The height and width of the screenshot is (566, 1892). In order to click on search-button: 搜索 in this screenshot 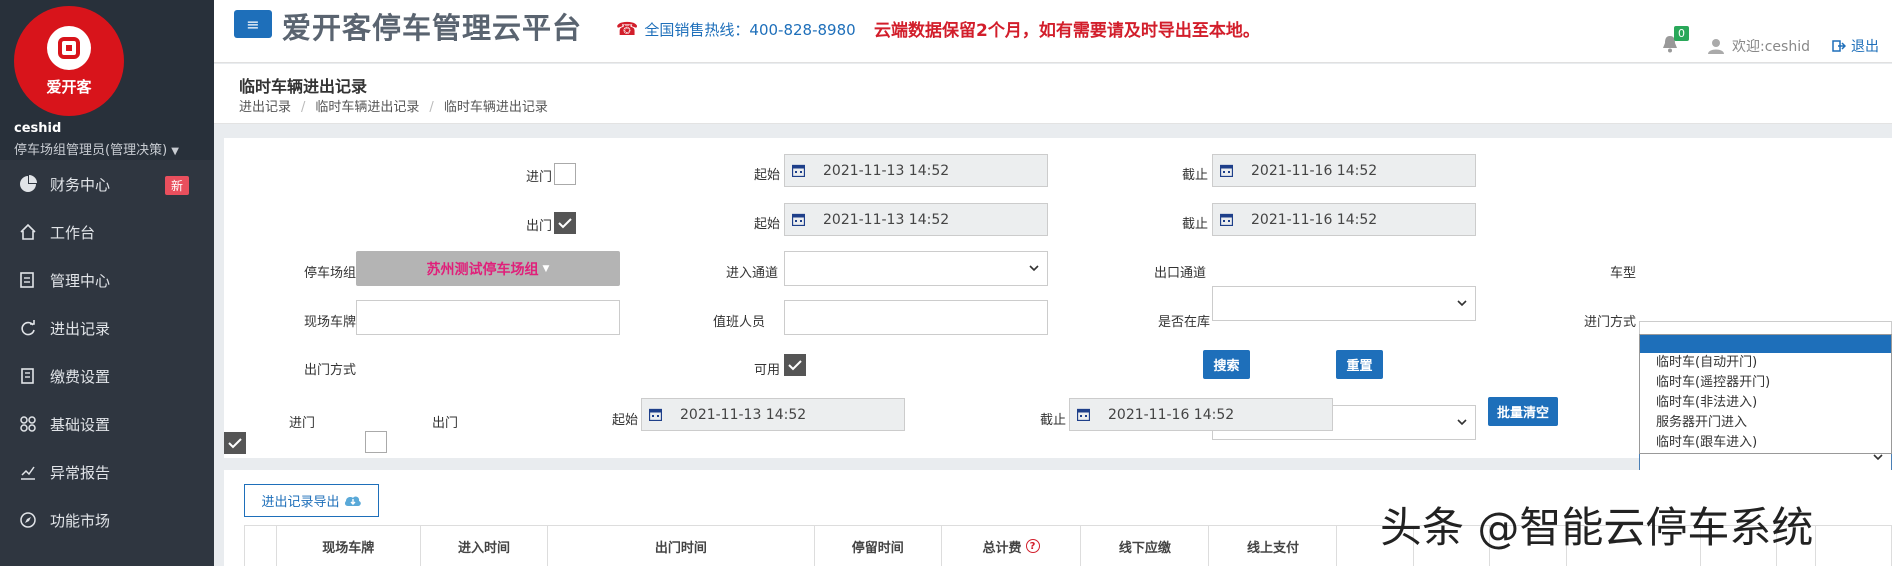, I will do `click(1226, 364)`.